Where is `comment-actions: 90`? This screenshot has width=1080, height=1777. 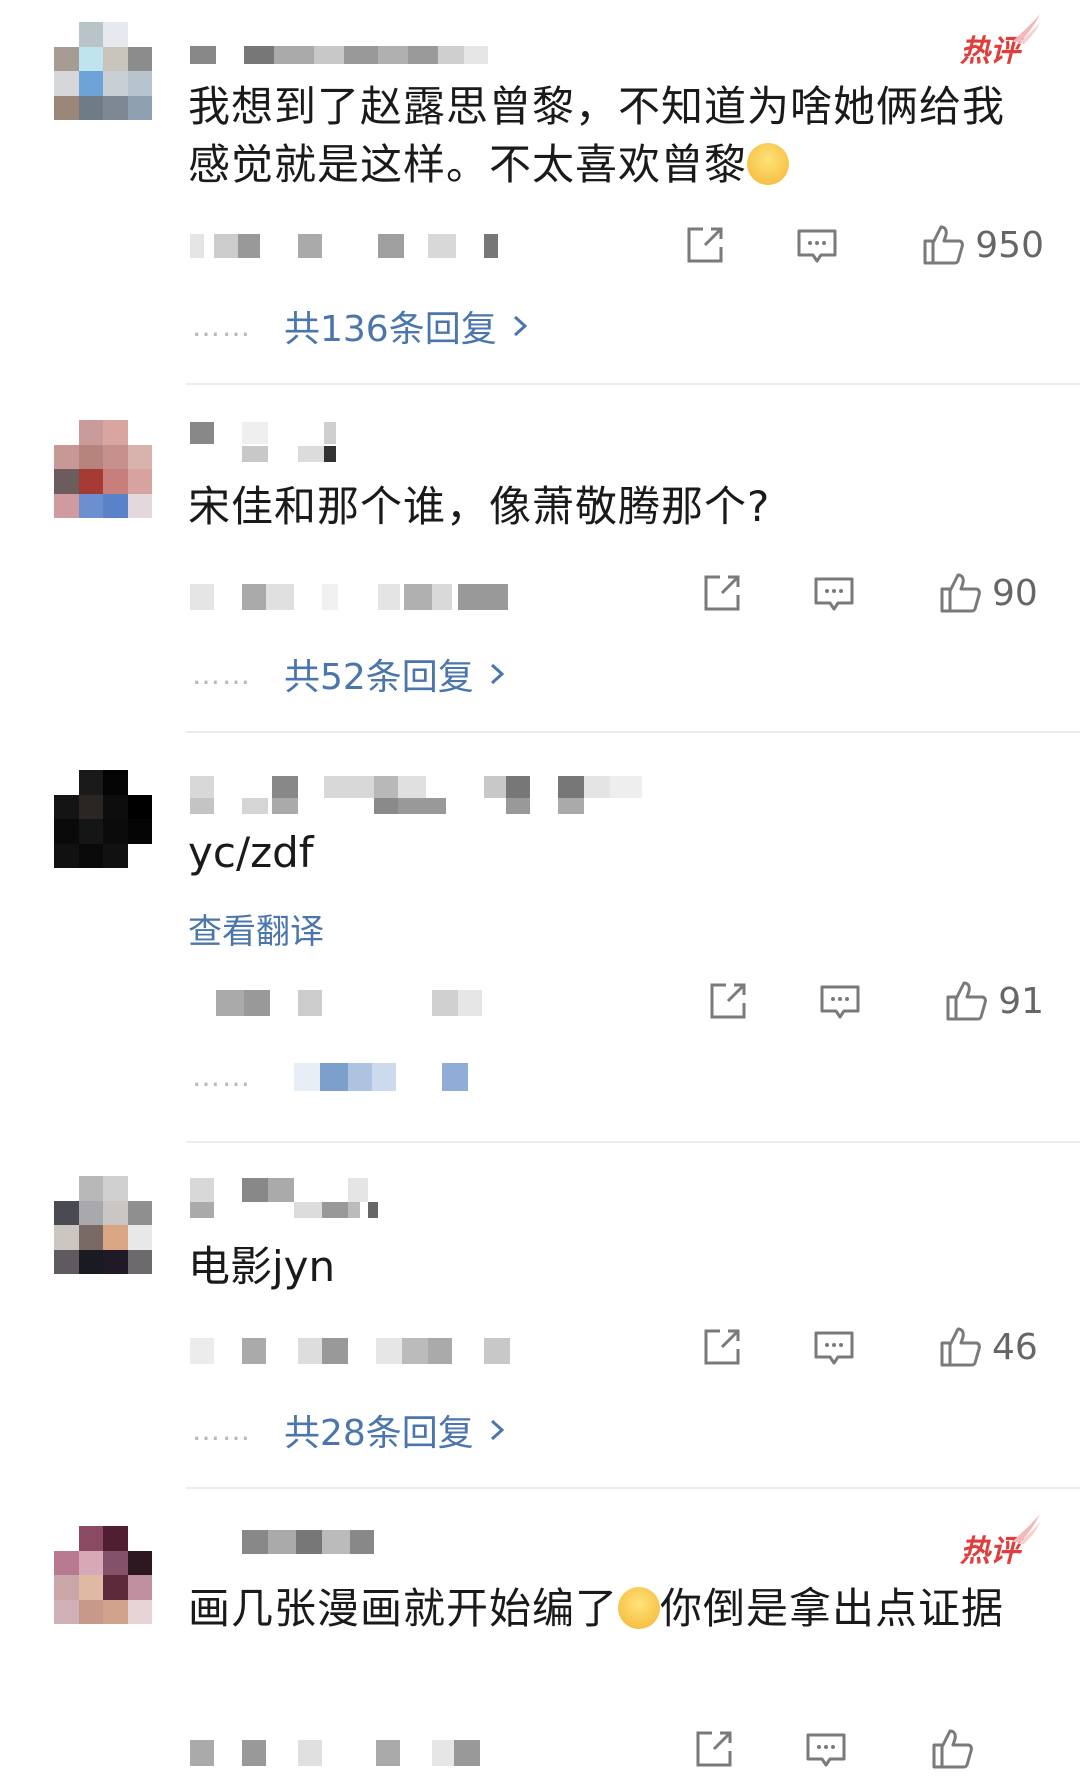 comment-actions: 90 is located at coordinates (871, 593).